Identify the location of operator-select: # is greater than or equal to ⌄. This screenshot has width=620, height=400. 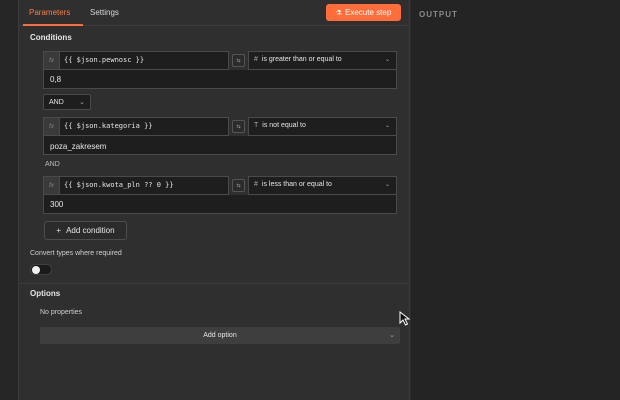
(322, 60).